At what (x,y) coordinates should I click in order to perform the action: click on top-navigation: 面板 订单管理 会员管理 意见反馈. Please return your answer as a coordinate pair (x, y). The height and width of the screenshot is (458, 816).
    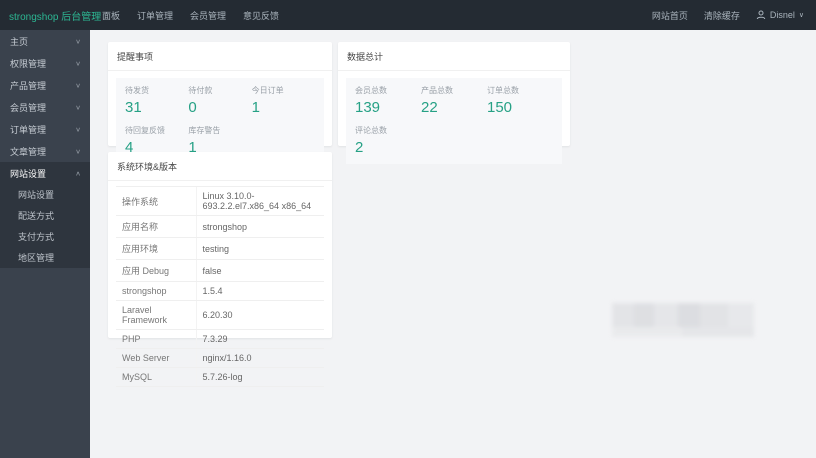
    Looking at the image, I should click on (190, 15).